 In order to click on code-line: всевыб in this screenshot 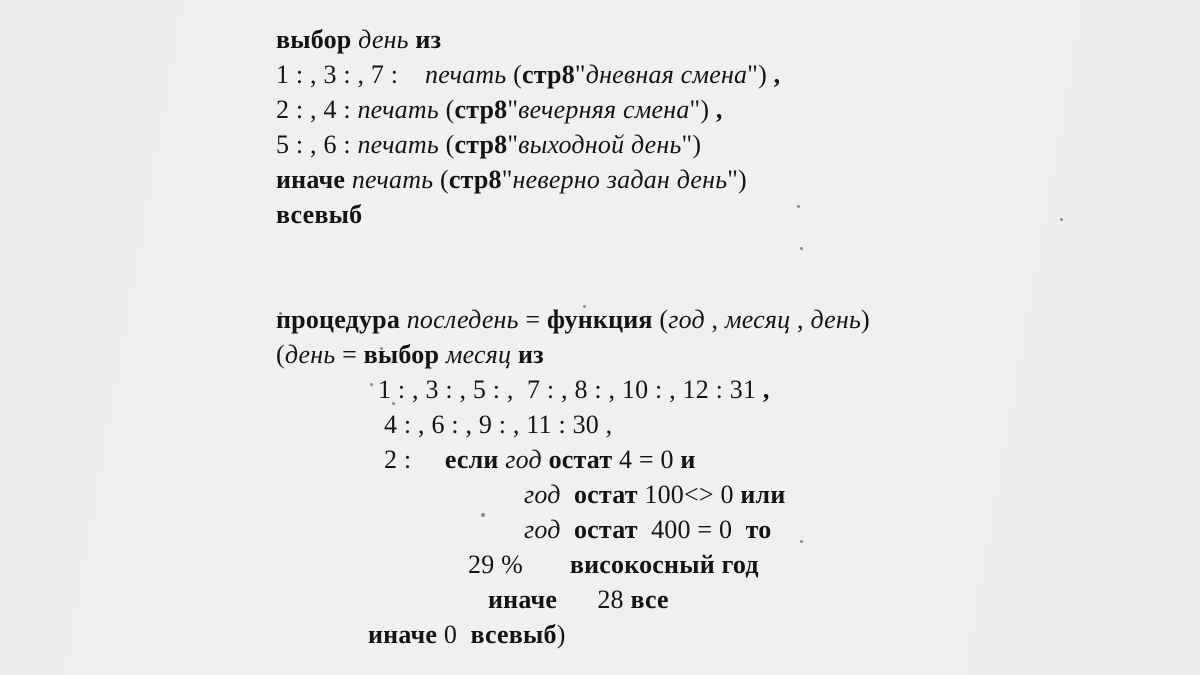, I will do `click(726, 214)`.